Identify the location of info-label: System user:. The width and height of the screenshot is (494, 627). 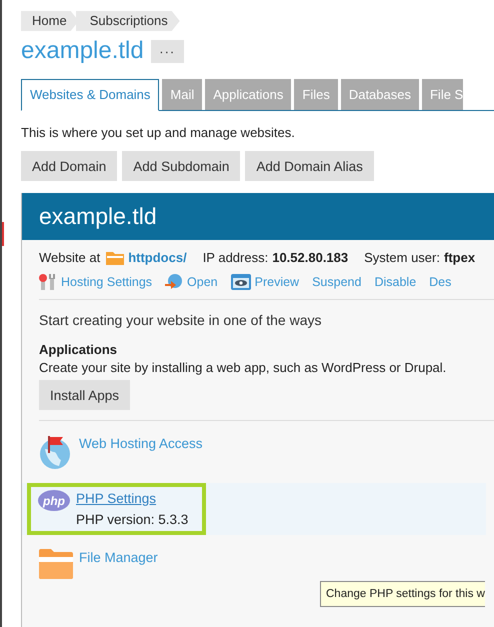
(402, 257).